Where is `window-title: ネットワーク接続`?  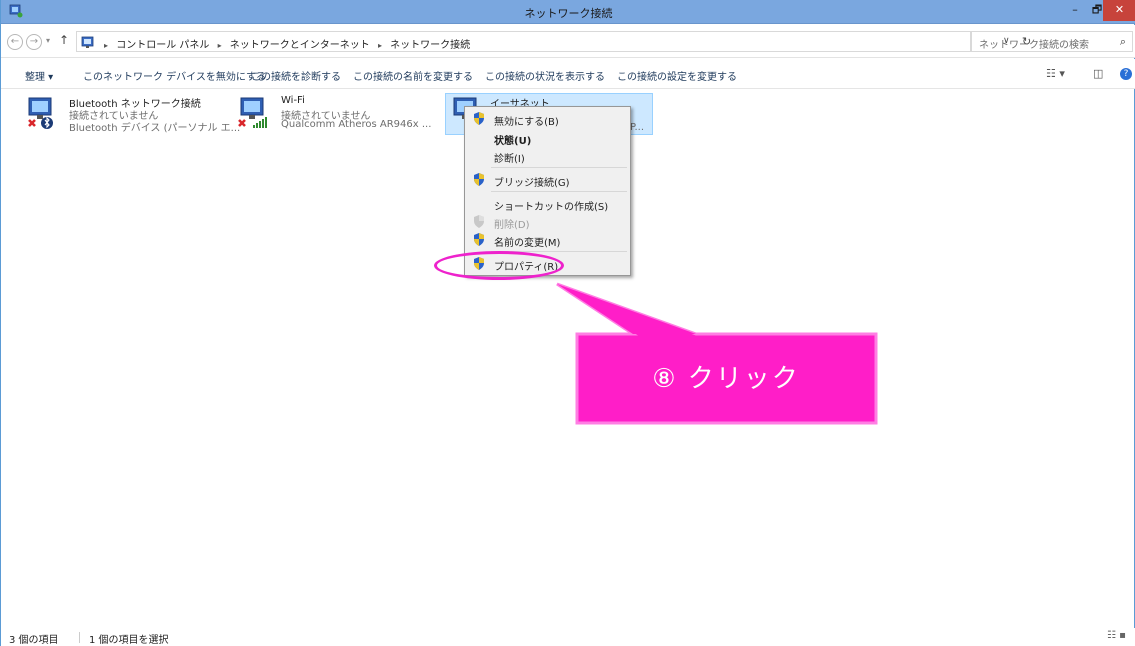
window-title: ネットワーク接続 is located at coordinates (568, 13).